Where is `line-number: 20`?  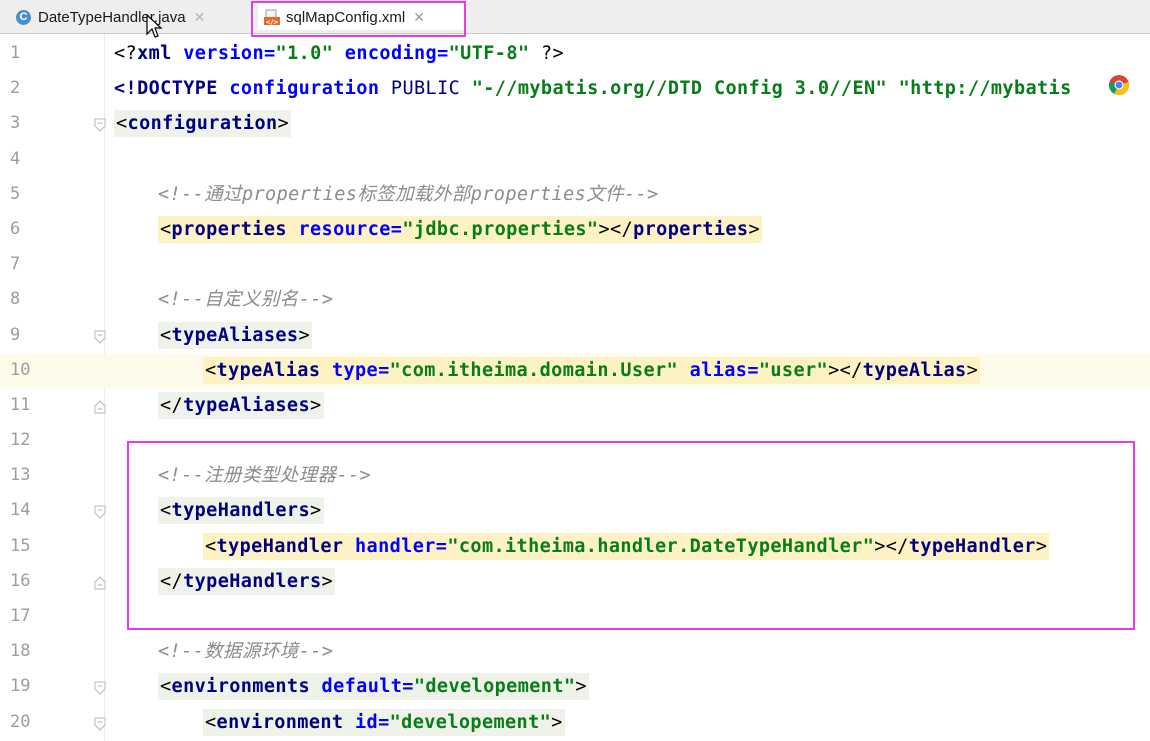
line-number: 20 is located at coordinates (20, 721).